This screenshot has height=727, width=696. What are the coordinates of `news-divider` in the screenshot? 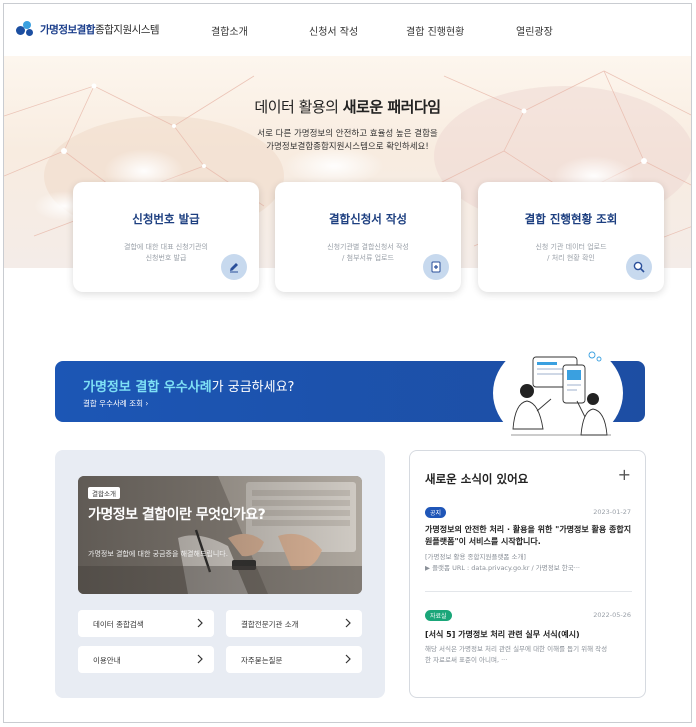 It's located at (528, 591).